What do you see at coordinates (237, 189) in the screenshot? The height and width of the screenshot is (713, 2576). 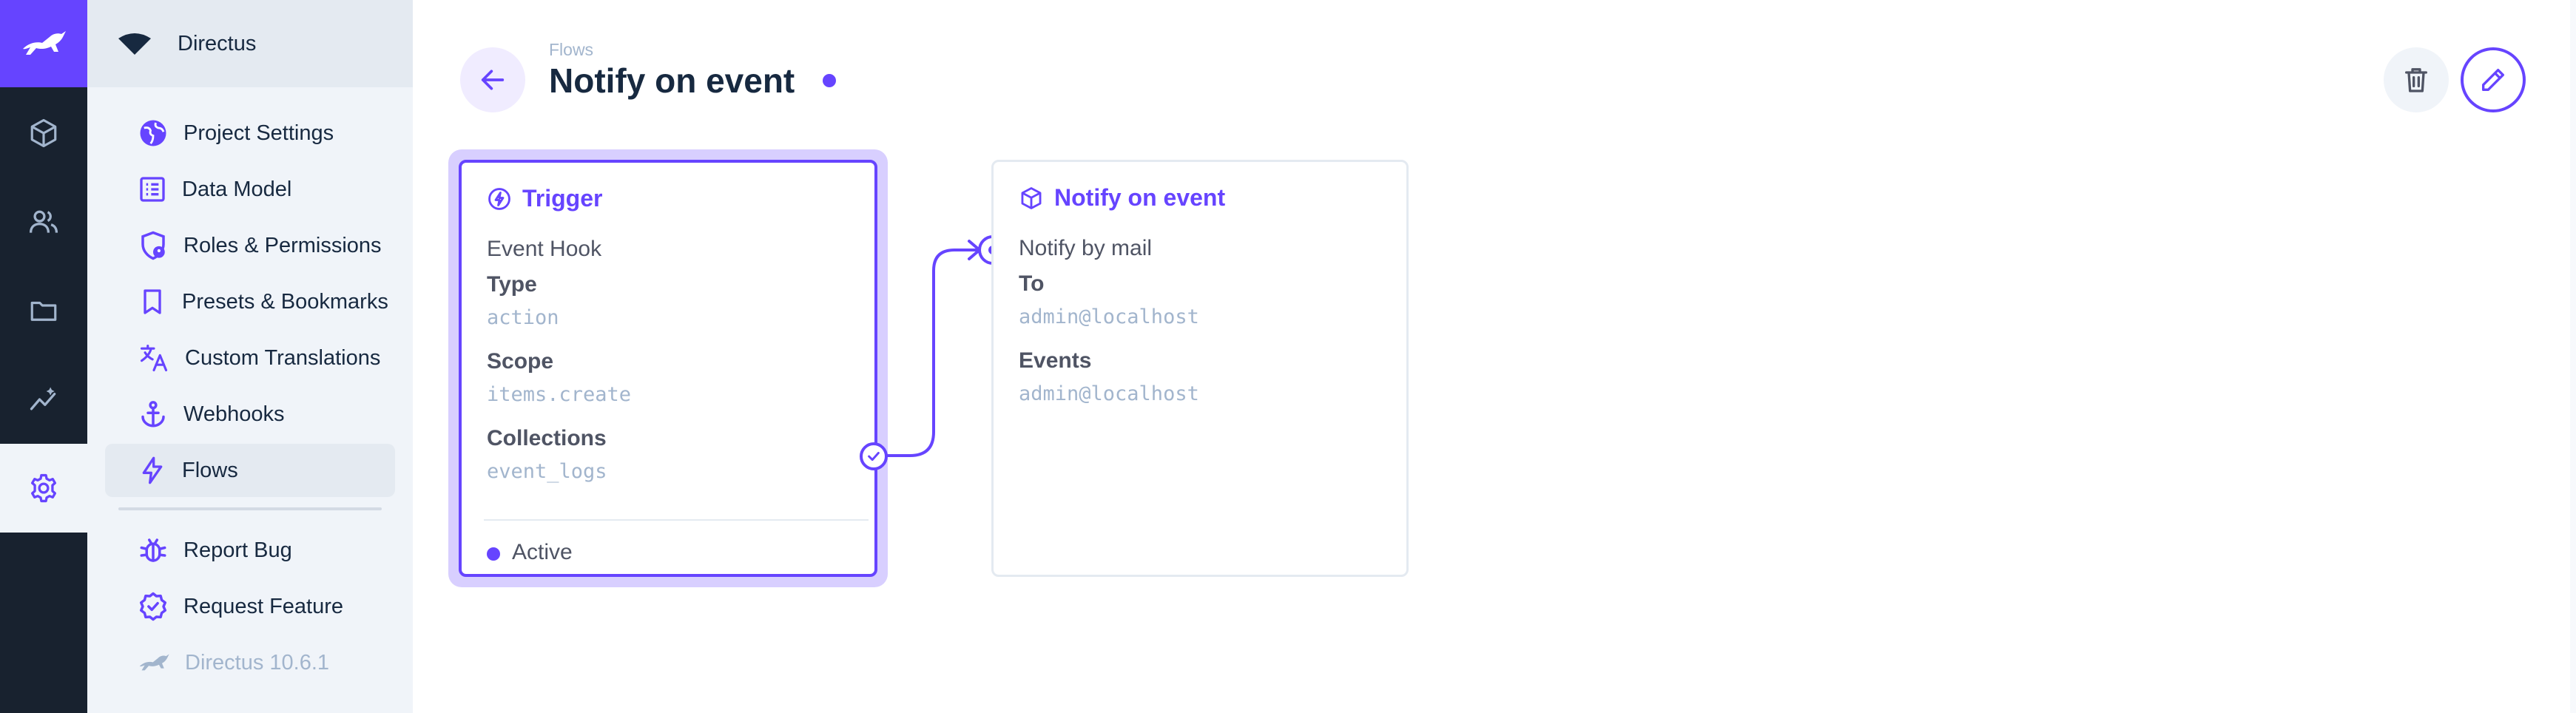 I see `nav-item-label: Data Model` at bounding box center [237, 189].